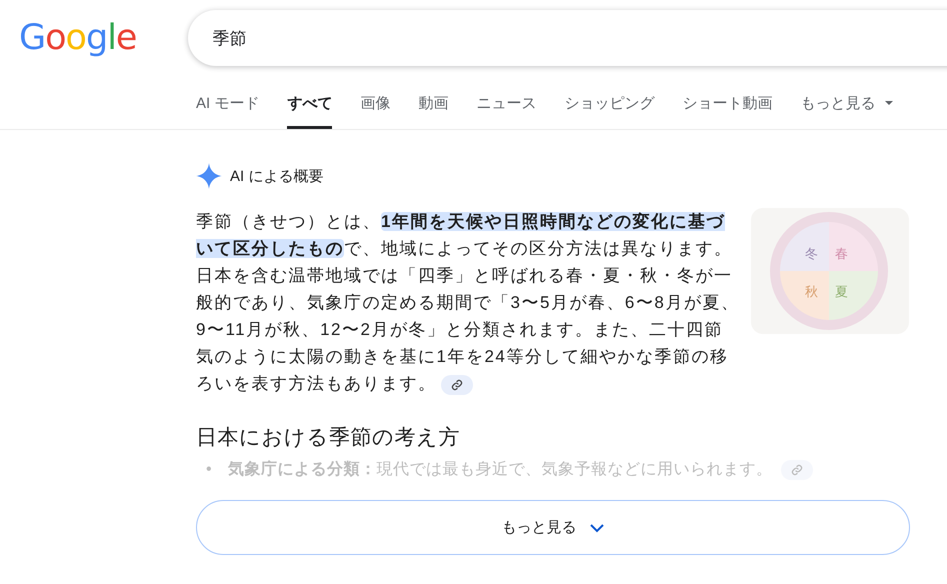 This screenshot has height=584, width=947. Describe the element at coordinates (727, 103) in the screenshot. I see `search-tab: ショート動画` at that location.